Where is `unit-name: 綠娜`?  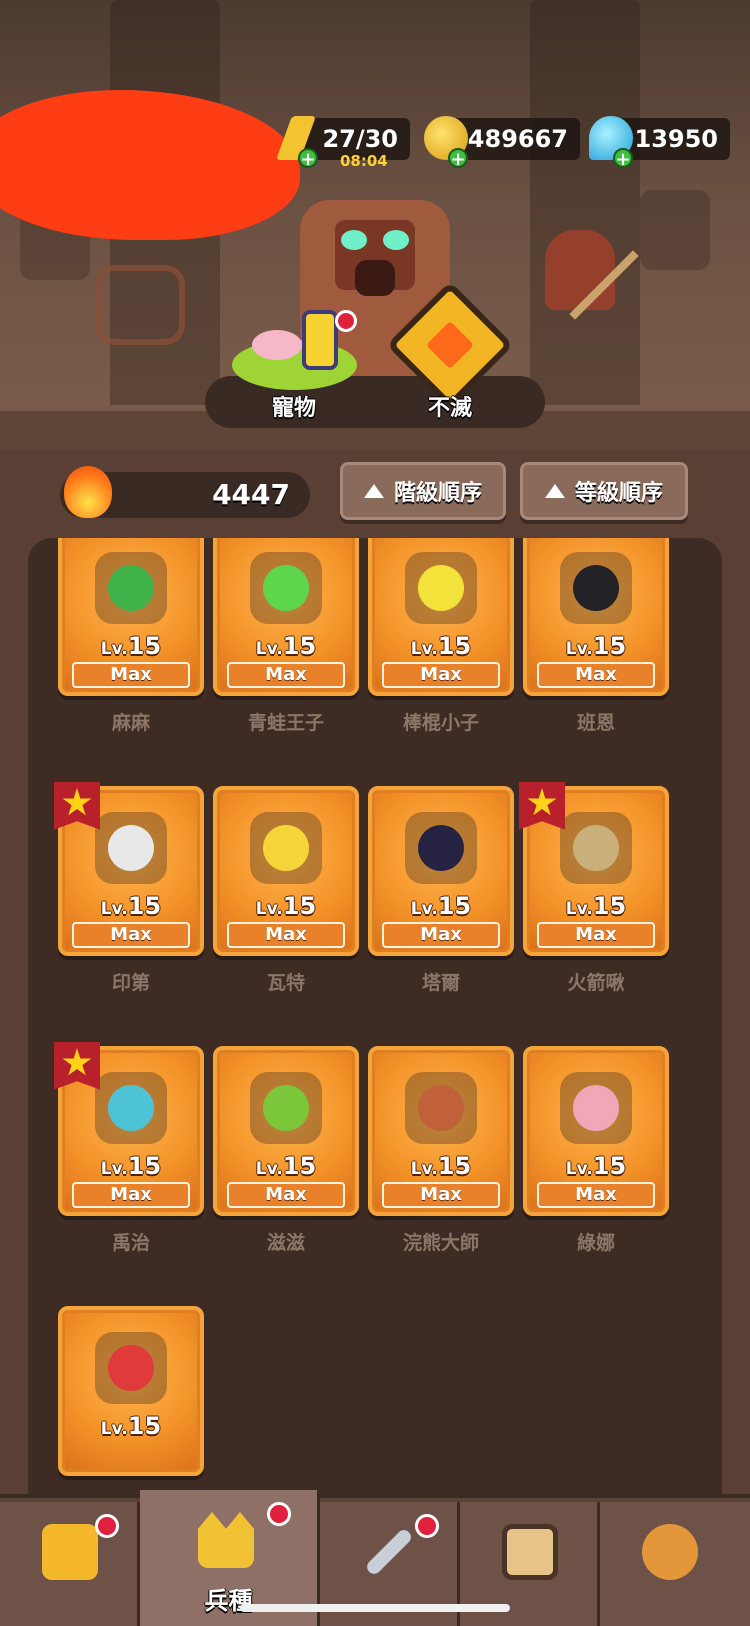 unit-name: 綠娜 is located at coordinates (595, 1243).